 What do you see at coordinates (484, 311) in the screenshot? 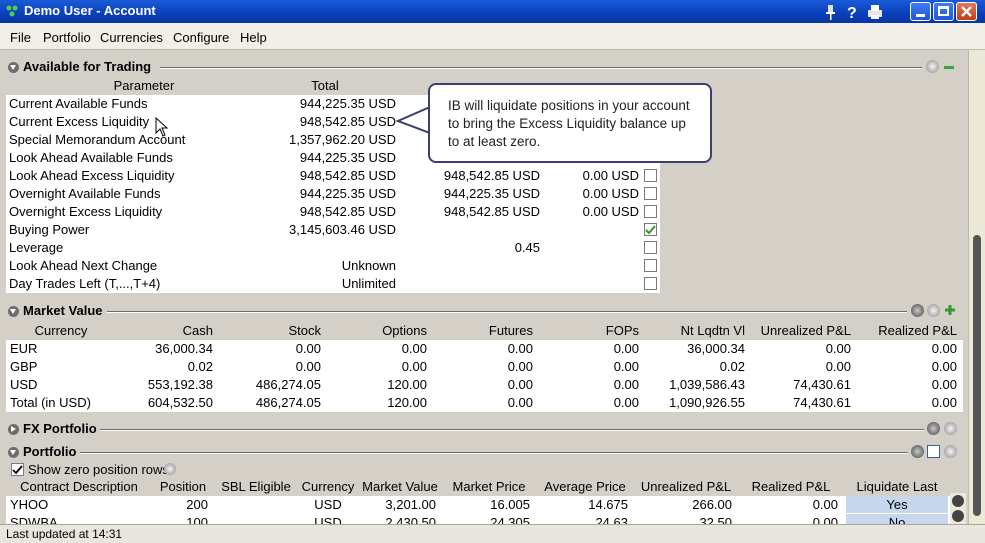
I see `market-section-header: Market Value` at bounding box center [484, 311].